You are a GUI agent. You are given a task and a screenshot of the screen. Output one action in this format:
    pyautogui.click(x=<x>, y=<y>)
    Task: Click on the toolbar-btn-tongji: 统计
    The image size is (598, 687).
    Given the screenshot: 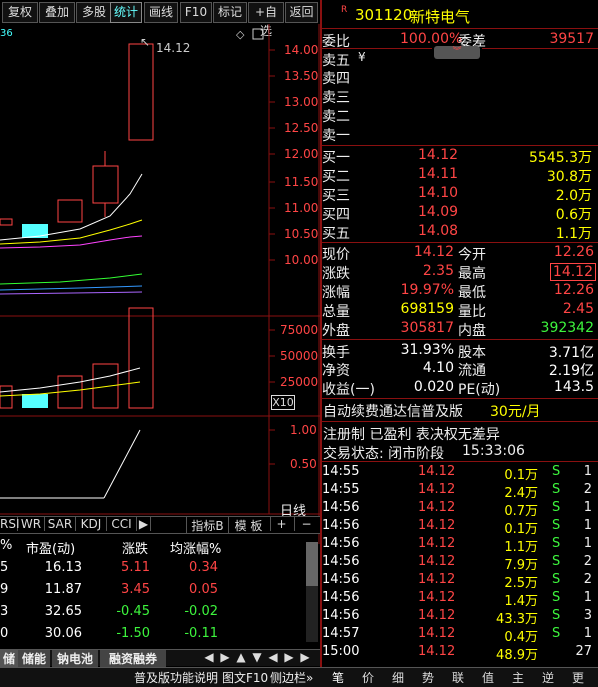 What is the action you would take?
    pyautogui.click(x=126, y=12)
    